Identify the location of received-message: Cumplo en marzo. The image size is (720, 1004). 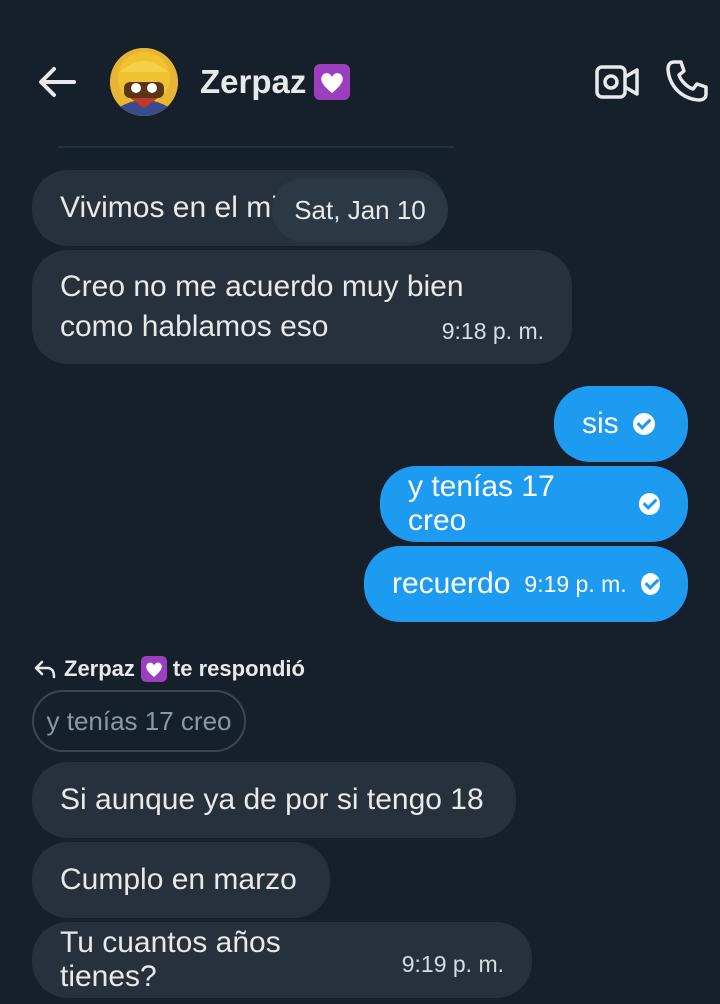
(181, 880).